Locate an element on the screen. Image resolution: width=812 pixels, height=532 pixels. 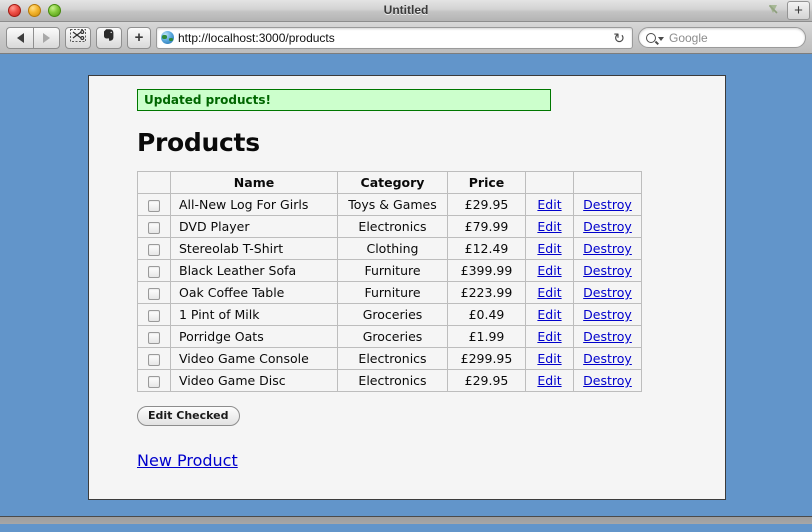
address-bar: http://localhost:3000/products ↻ is located at coordinates (394, 37).